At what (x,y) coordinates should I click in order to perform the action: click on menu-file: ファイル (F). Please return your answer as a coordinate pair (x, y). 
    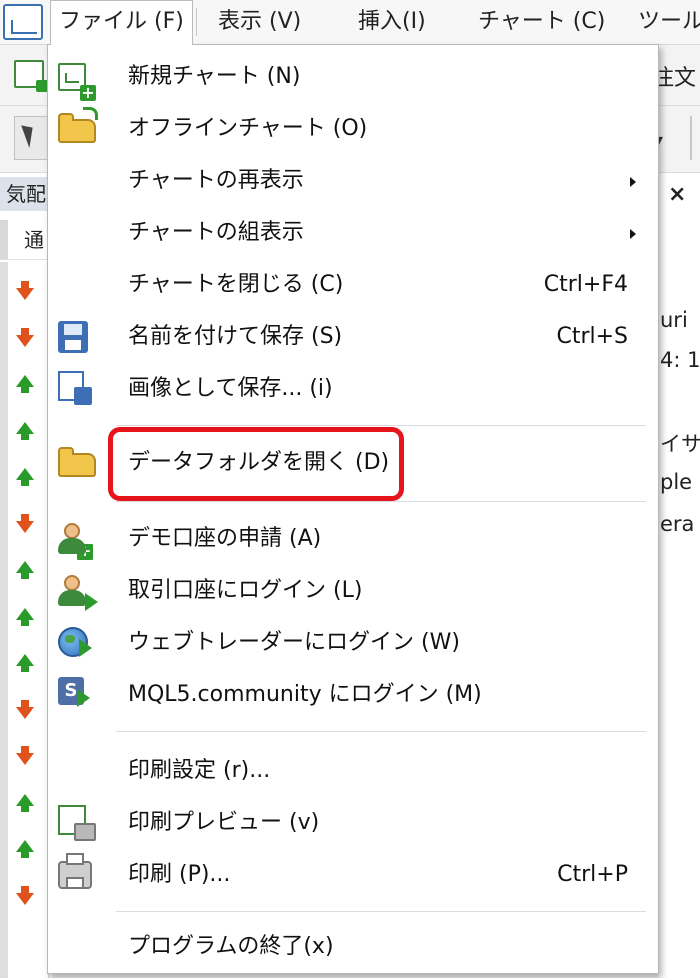
    Looking at the image, I should click on (121, 22).